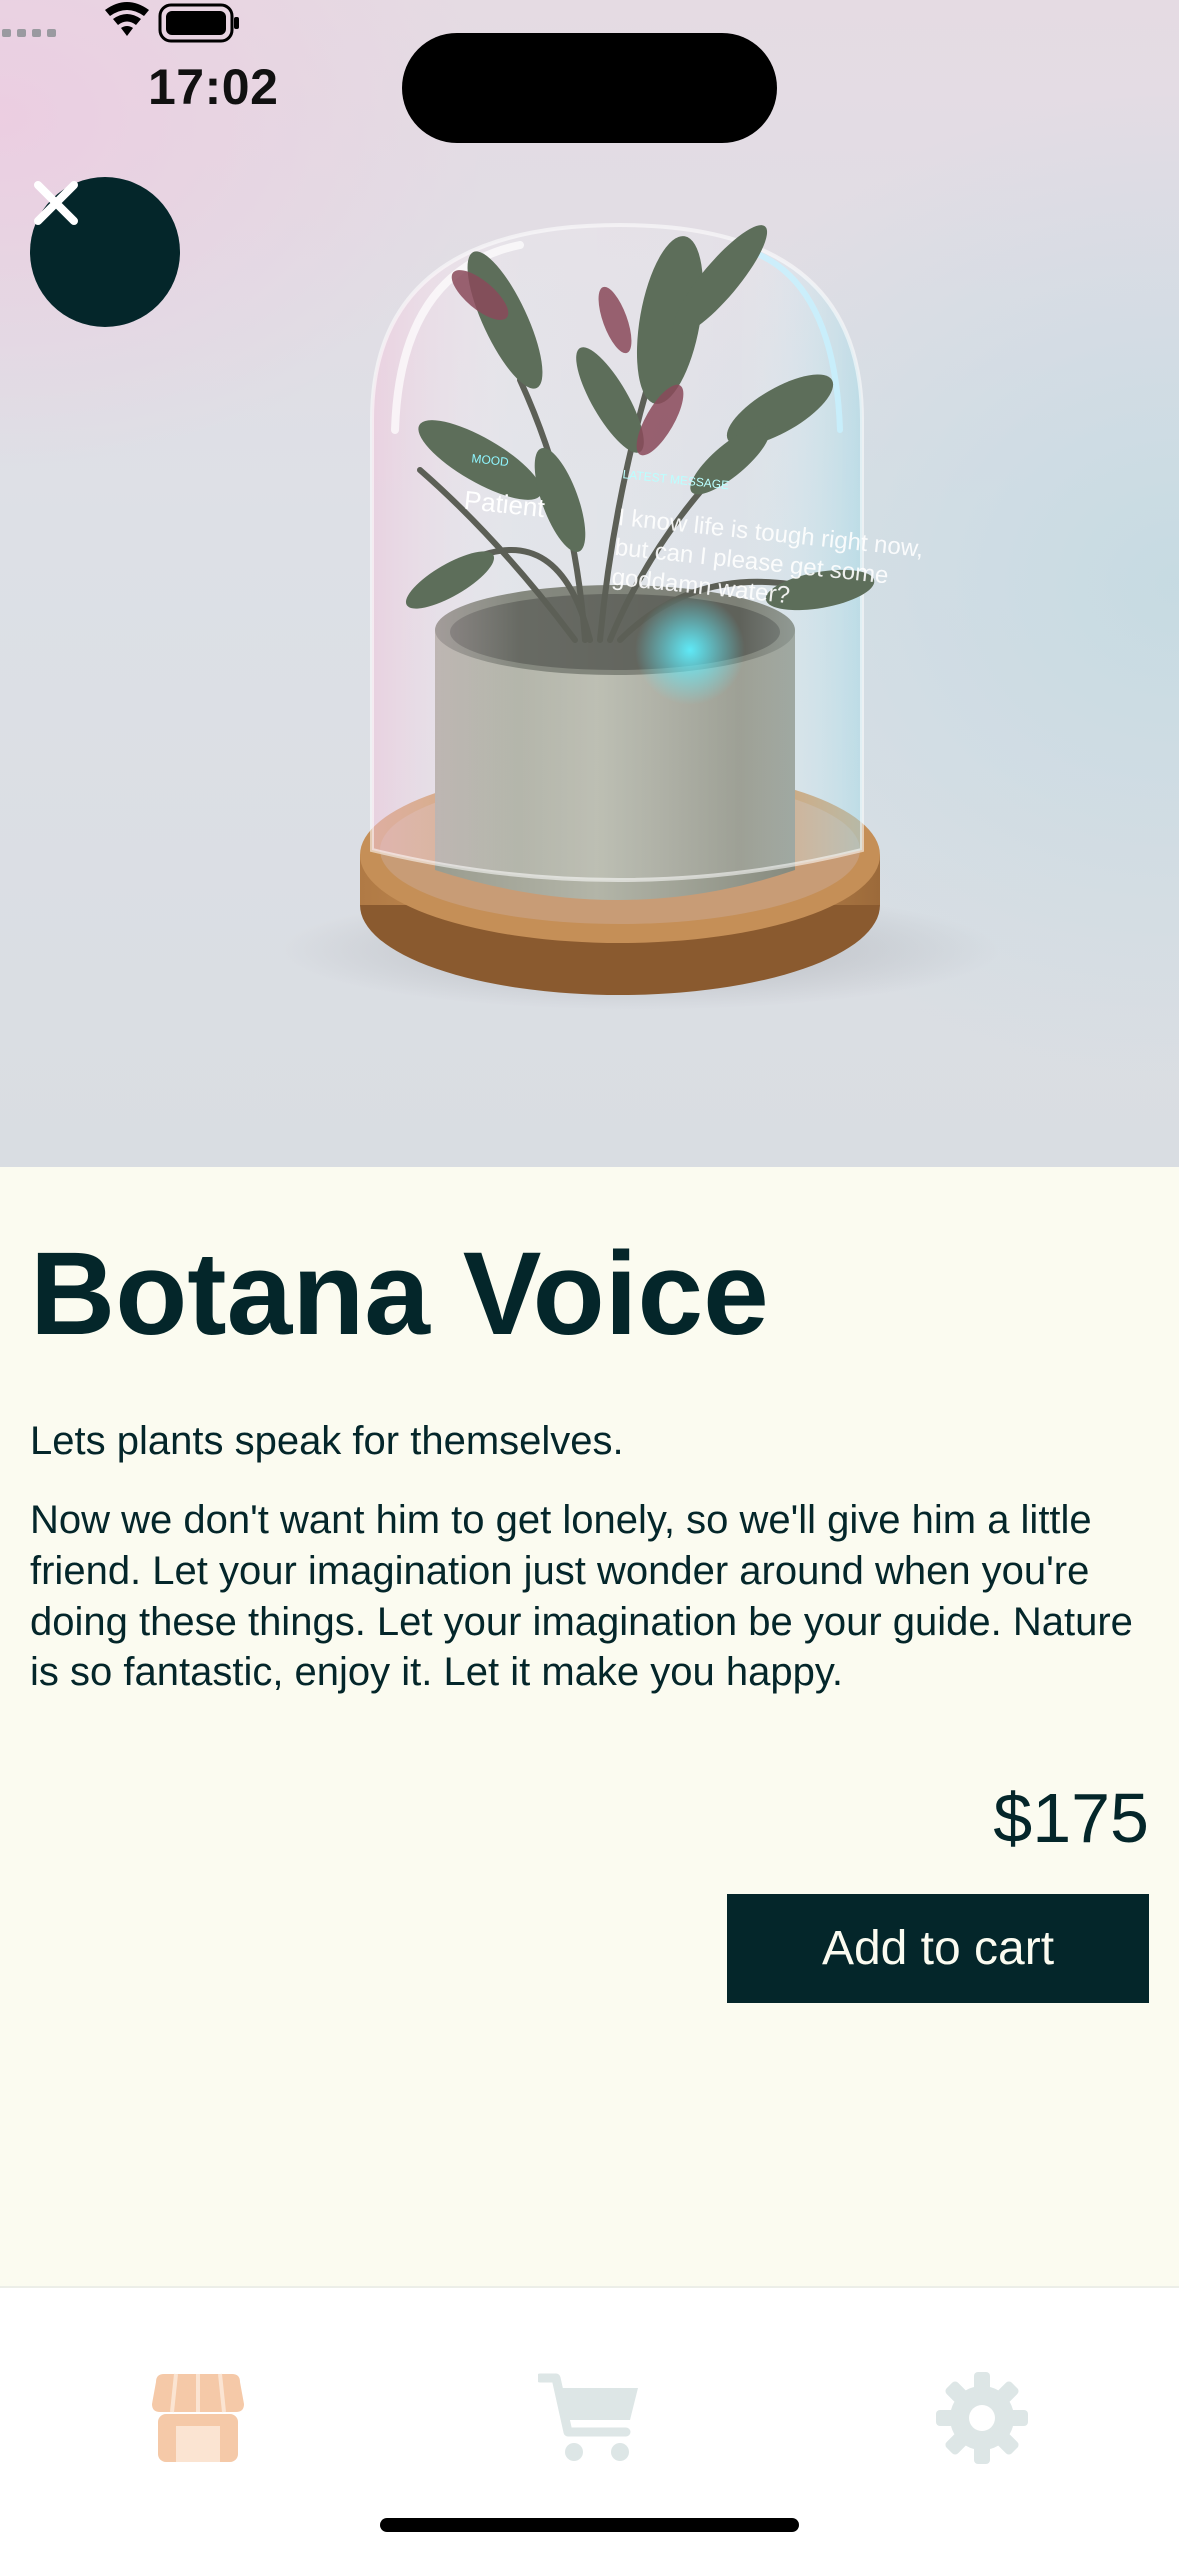  I want to click on add-to-cart-button: Add to cart, so click(938, 1948).